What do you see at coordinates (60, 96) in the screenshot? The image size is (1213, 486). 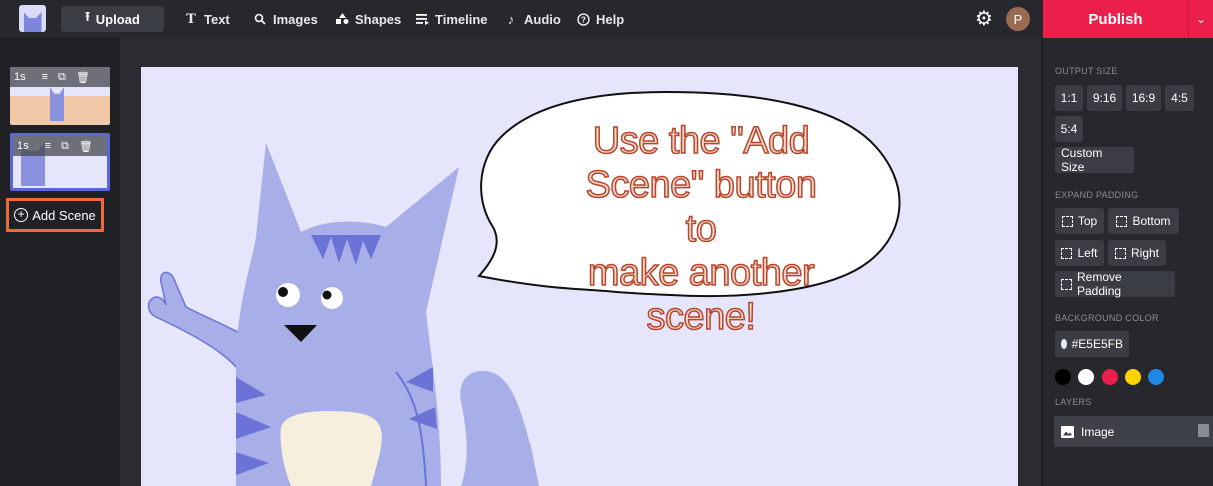 I see `scene-thumbnail-1: 1s ≡ ⧉ 🗑` at bounding box center [60, 96].